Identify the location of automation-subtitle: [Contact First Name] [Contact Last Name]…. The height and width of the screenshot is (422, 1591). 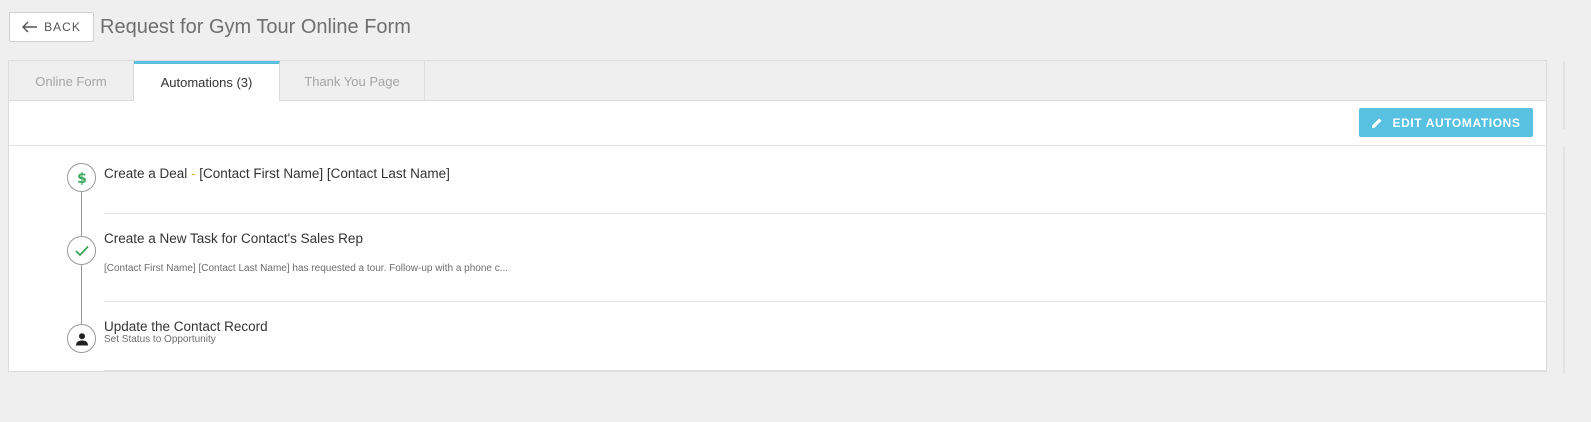
(306, 268).